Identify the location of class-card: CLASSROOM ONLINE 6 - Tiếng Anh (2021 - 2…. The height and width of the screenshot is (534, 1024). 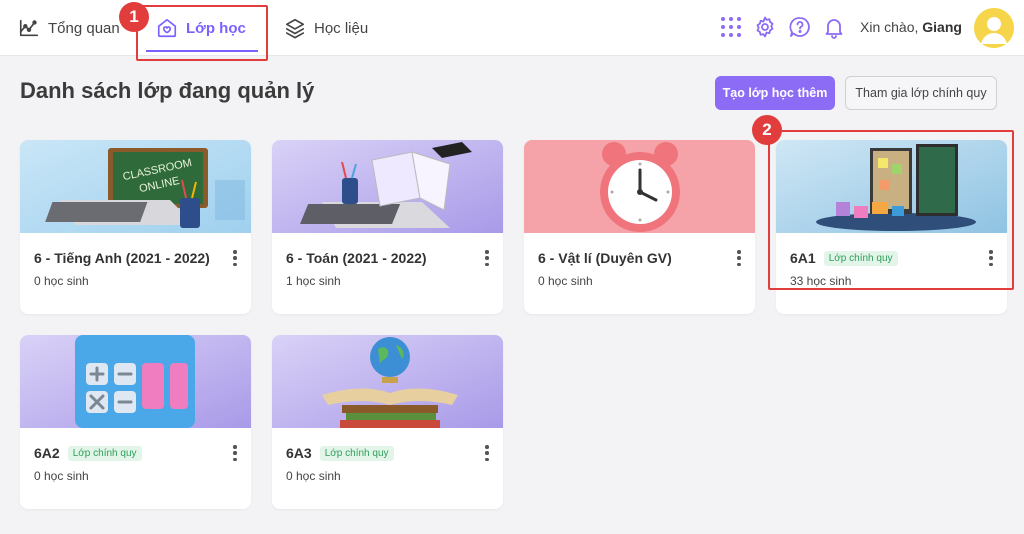
(135, 227).